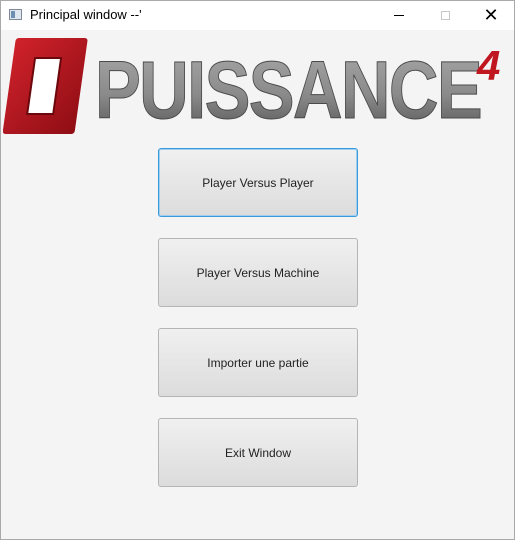 Image resolution: width=515 pixels, height=540 pixels. I want to click on app-window-icon, so click(15, 14).